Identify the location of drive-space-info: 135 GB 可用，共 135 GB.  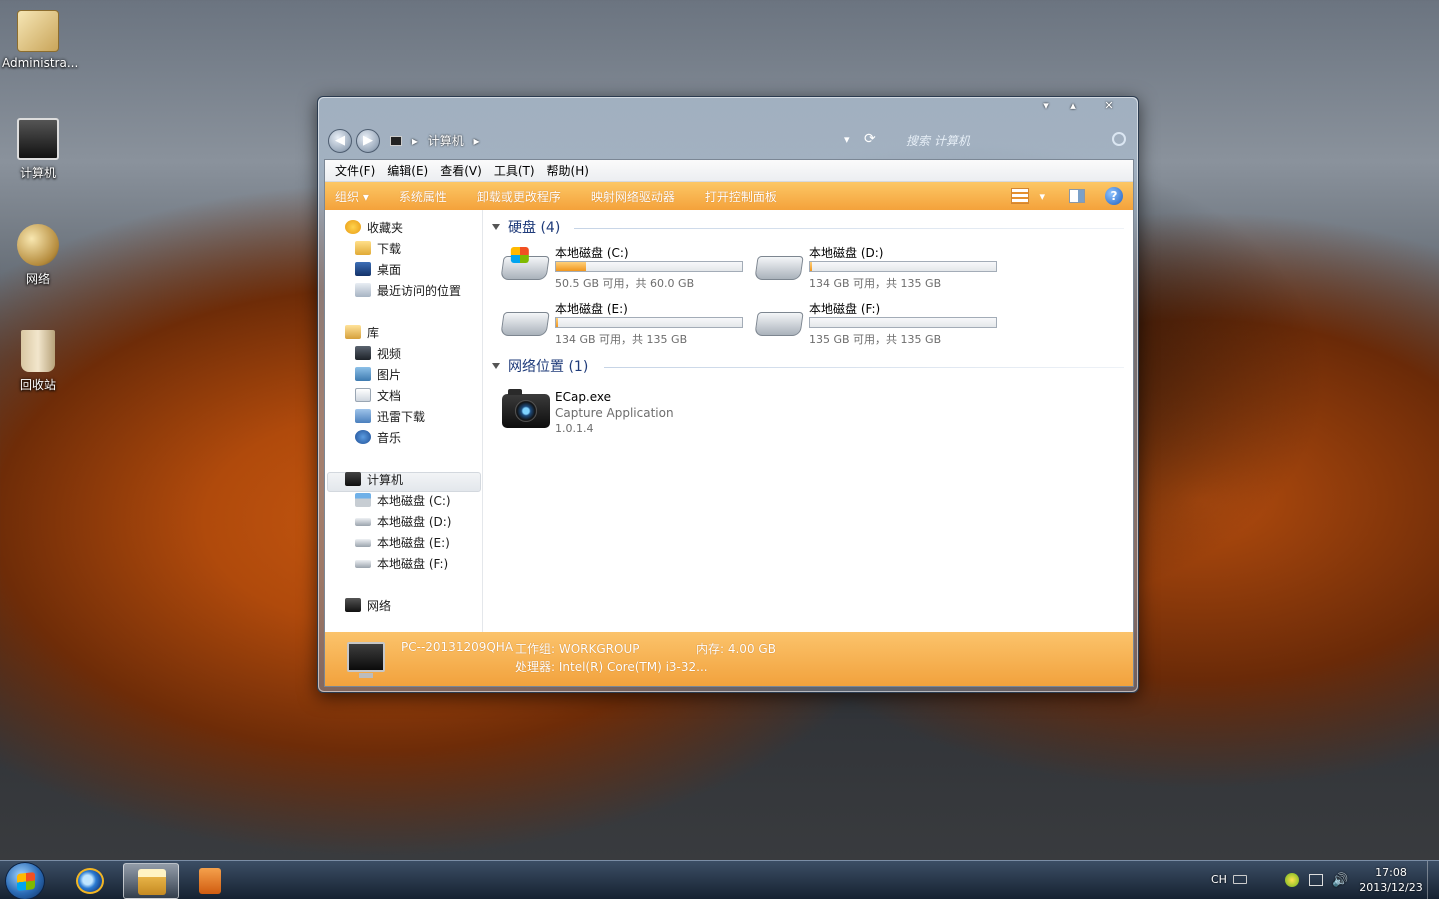
(875, 339).